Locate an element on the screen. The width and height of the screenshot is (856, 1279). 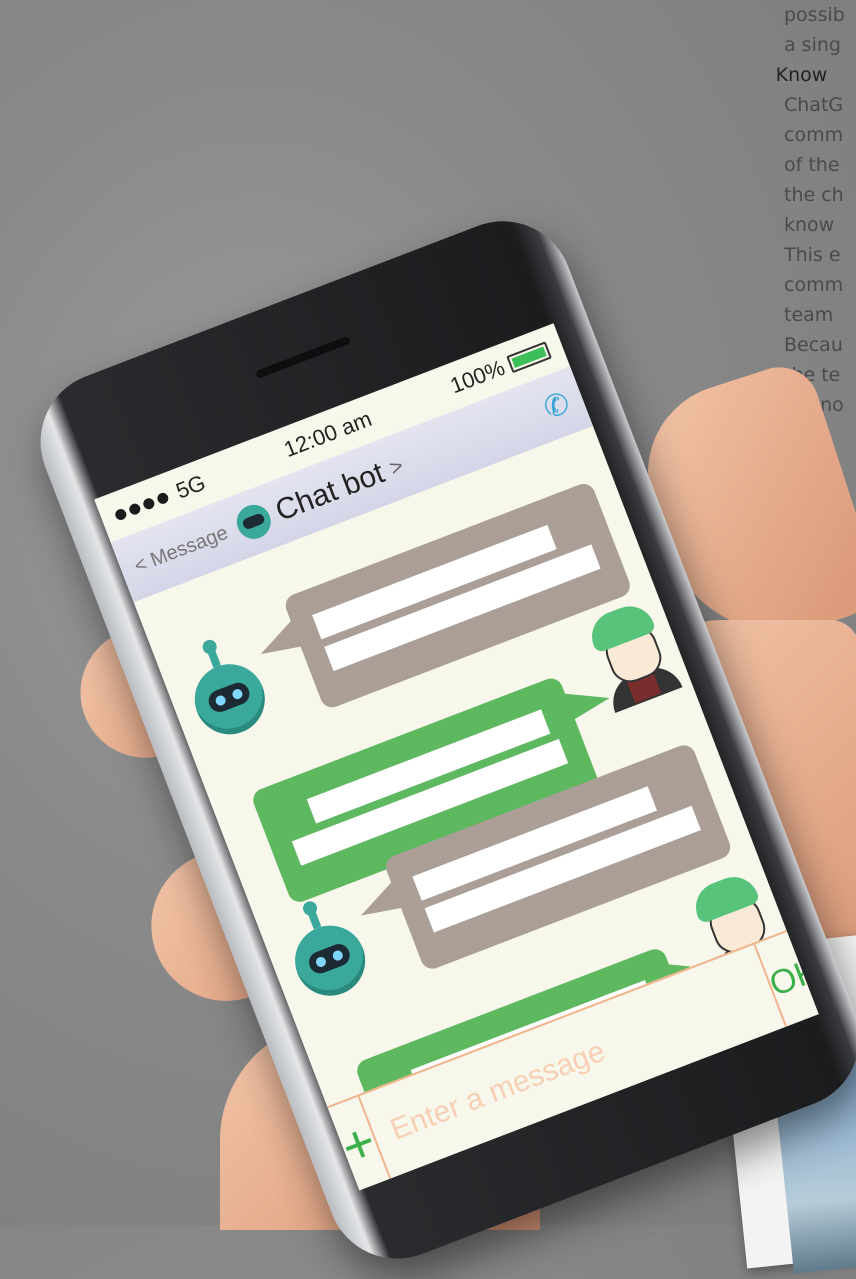
carrier-label: 5G is located at coordinates (190, 486).